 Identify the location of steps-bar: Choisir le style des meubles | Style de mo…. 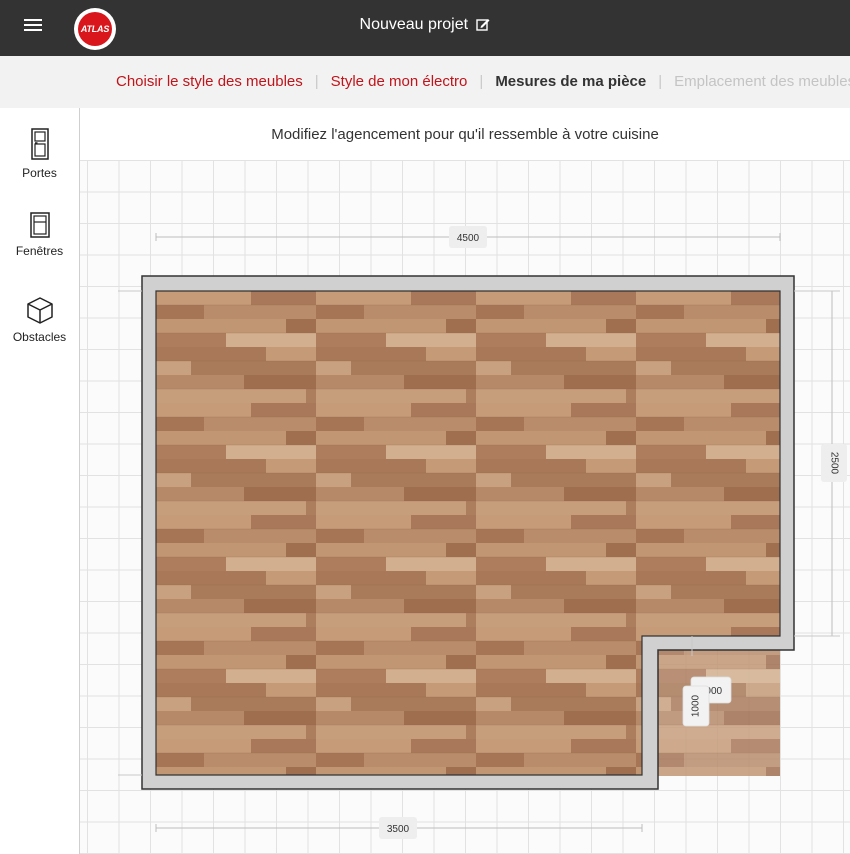
(425, 82).